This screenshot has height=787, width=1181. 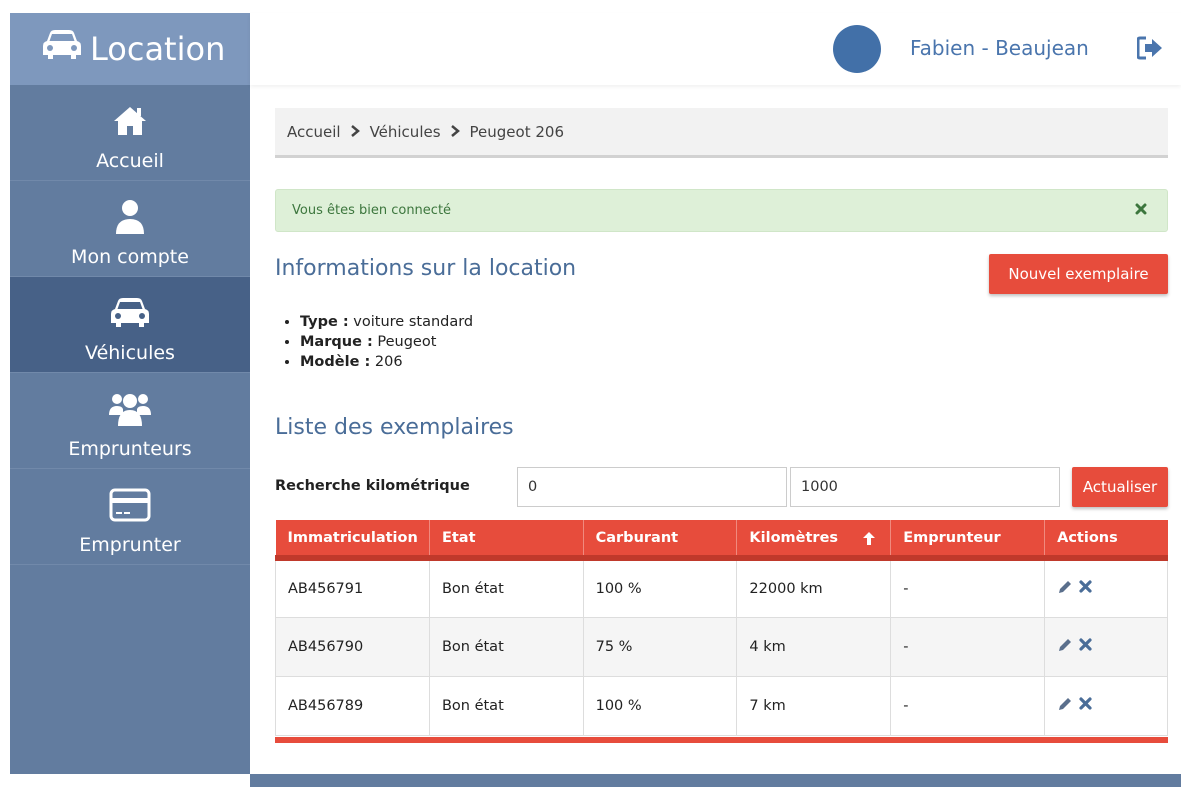 What do you see at coordinates (130, 449) in the screenshot?
I see `sidebar-item-label: Emprunteurs` at bounding box center [130, 449].